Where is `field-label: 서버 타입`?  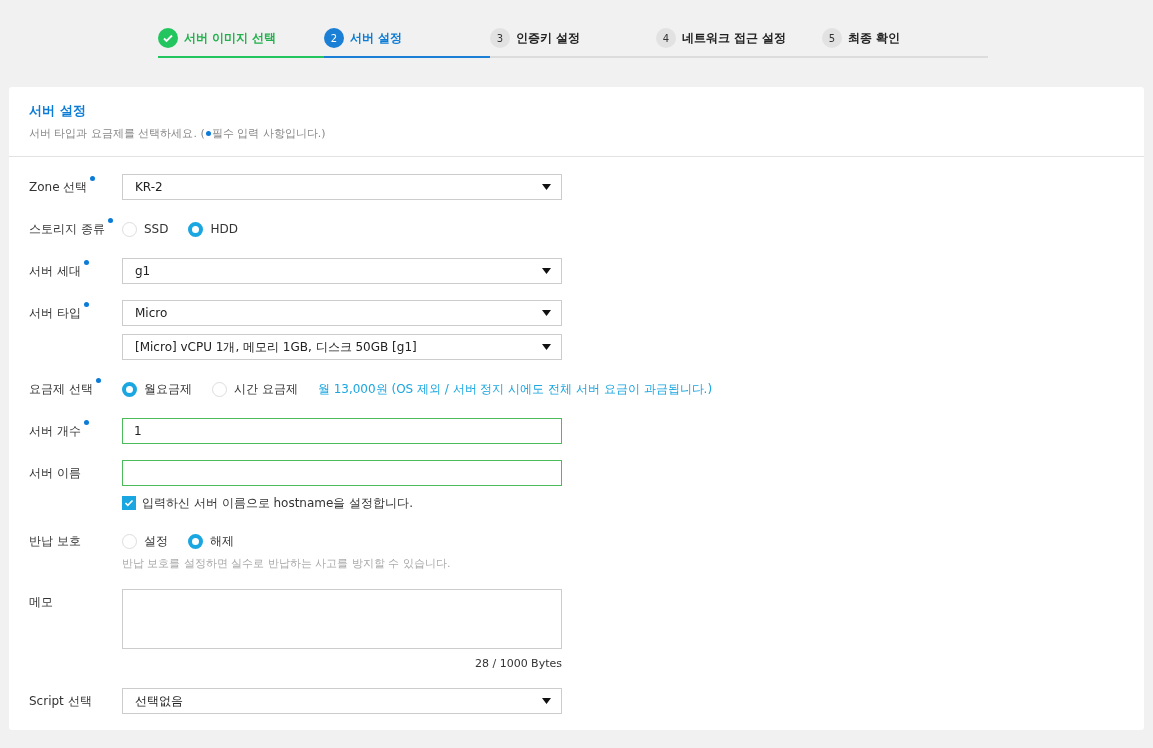 field-label: 서버 타입 is located at coordinates (55, 313).